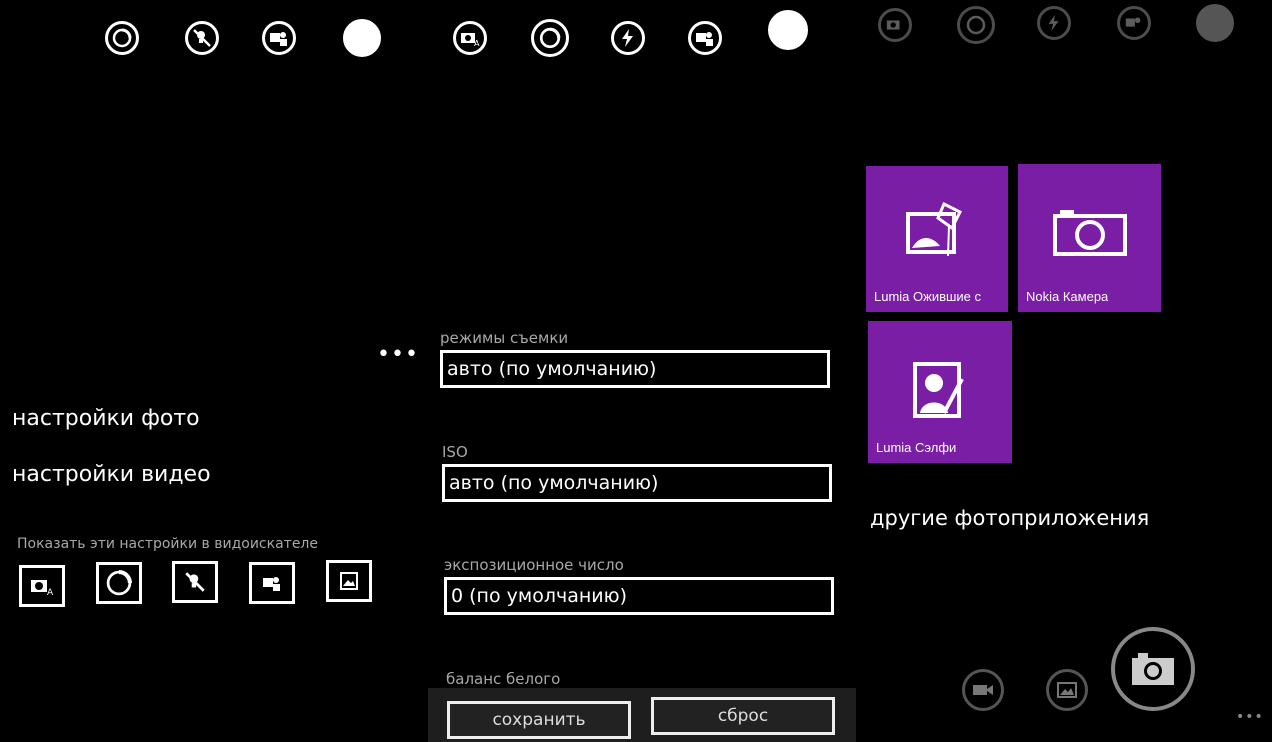 This screenshot has height=742, width=1272. What do you see at coordinates (106, 418) in the screenshot?
I see `photo-settings-link: настройки фото` at bounding box center [106, 418].